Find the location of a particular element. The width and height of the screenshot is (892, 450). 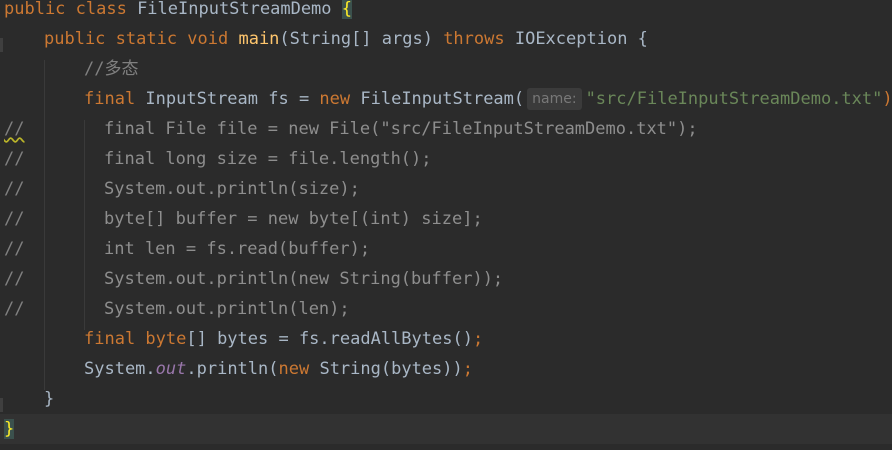

comment-text: final long size = file.length(); is located at coordinates (268, 159).